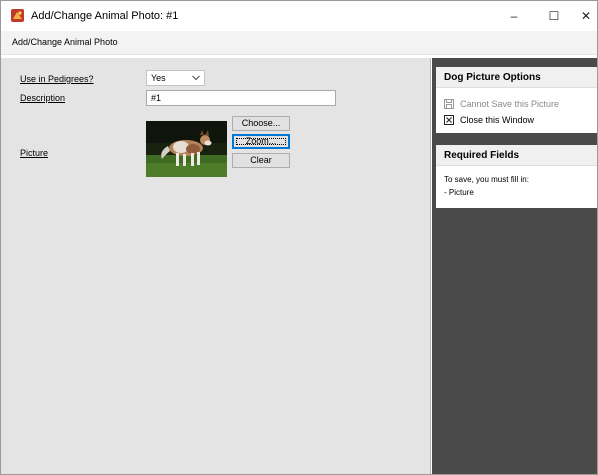 The image size is (598, 475). Describe the element at coordinates (105, 16) in the screenshot. I see `window-title: Add/Change Animal Photo: #1` at that location.